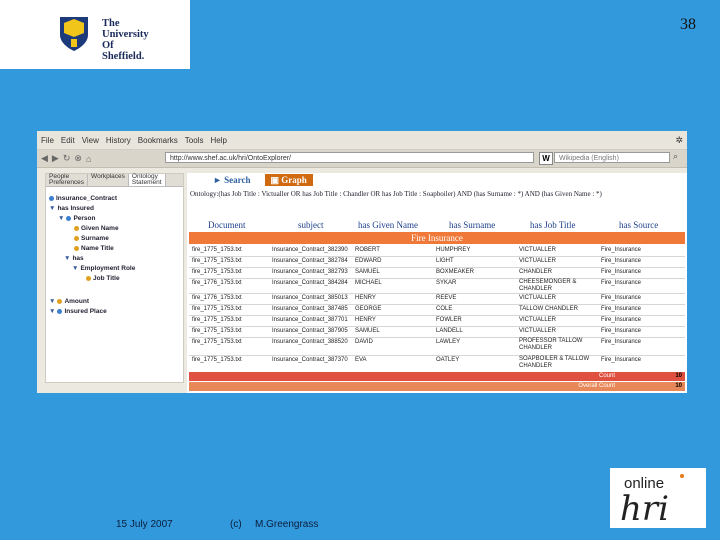 This screenshot has height=540, width=720. What do you see at coordinates (158, 140) in the screenshot?
I see `menu-bookmarks: Bookmarks` at bounding box center [158, 140].